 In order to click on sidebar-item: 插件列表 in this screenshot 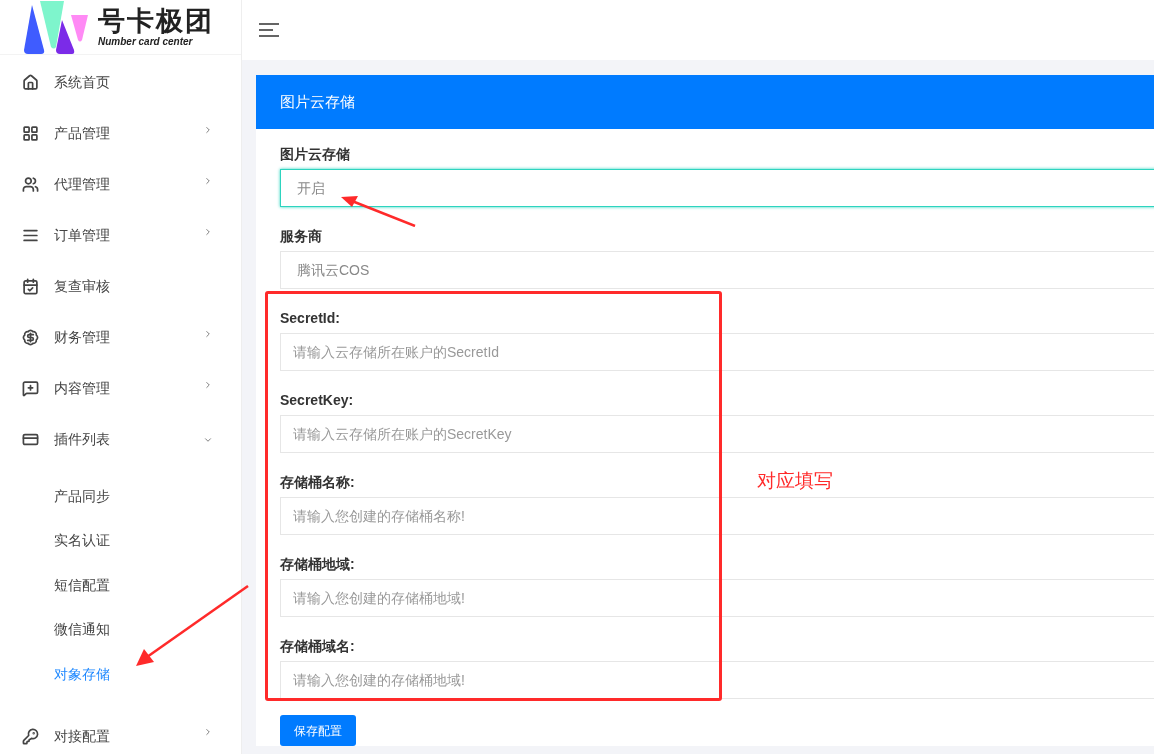, I will do `click(120, 439)`.